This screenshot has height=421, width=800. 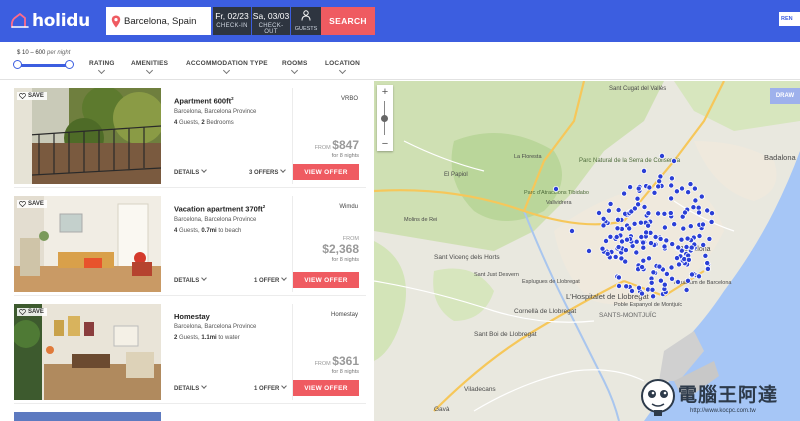 I want to click on destination-input, so click(x=167, y=21).